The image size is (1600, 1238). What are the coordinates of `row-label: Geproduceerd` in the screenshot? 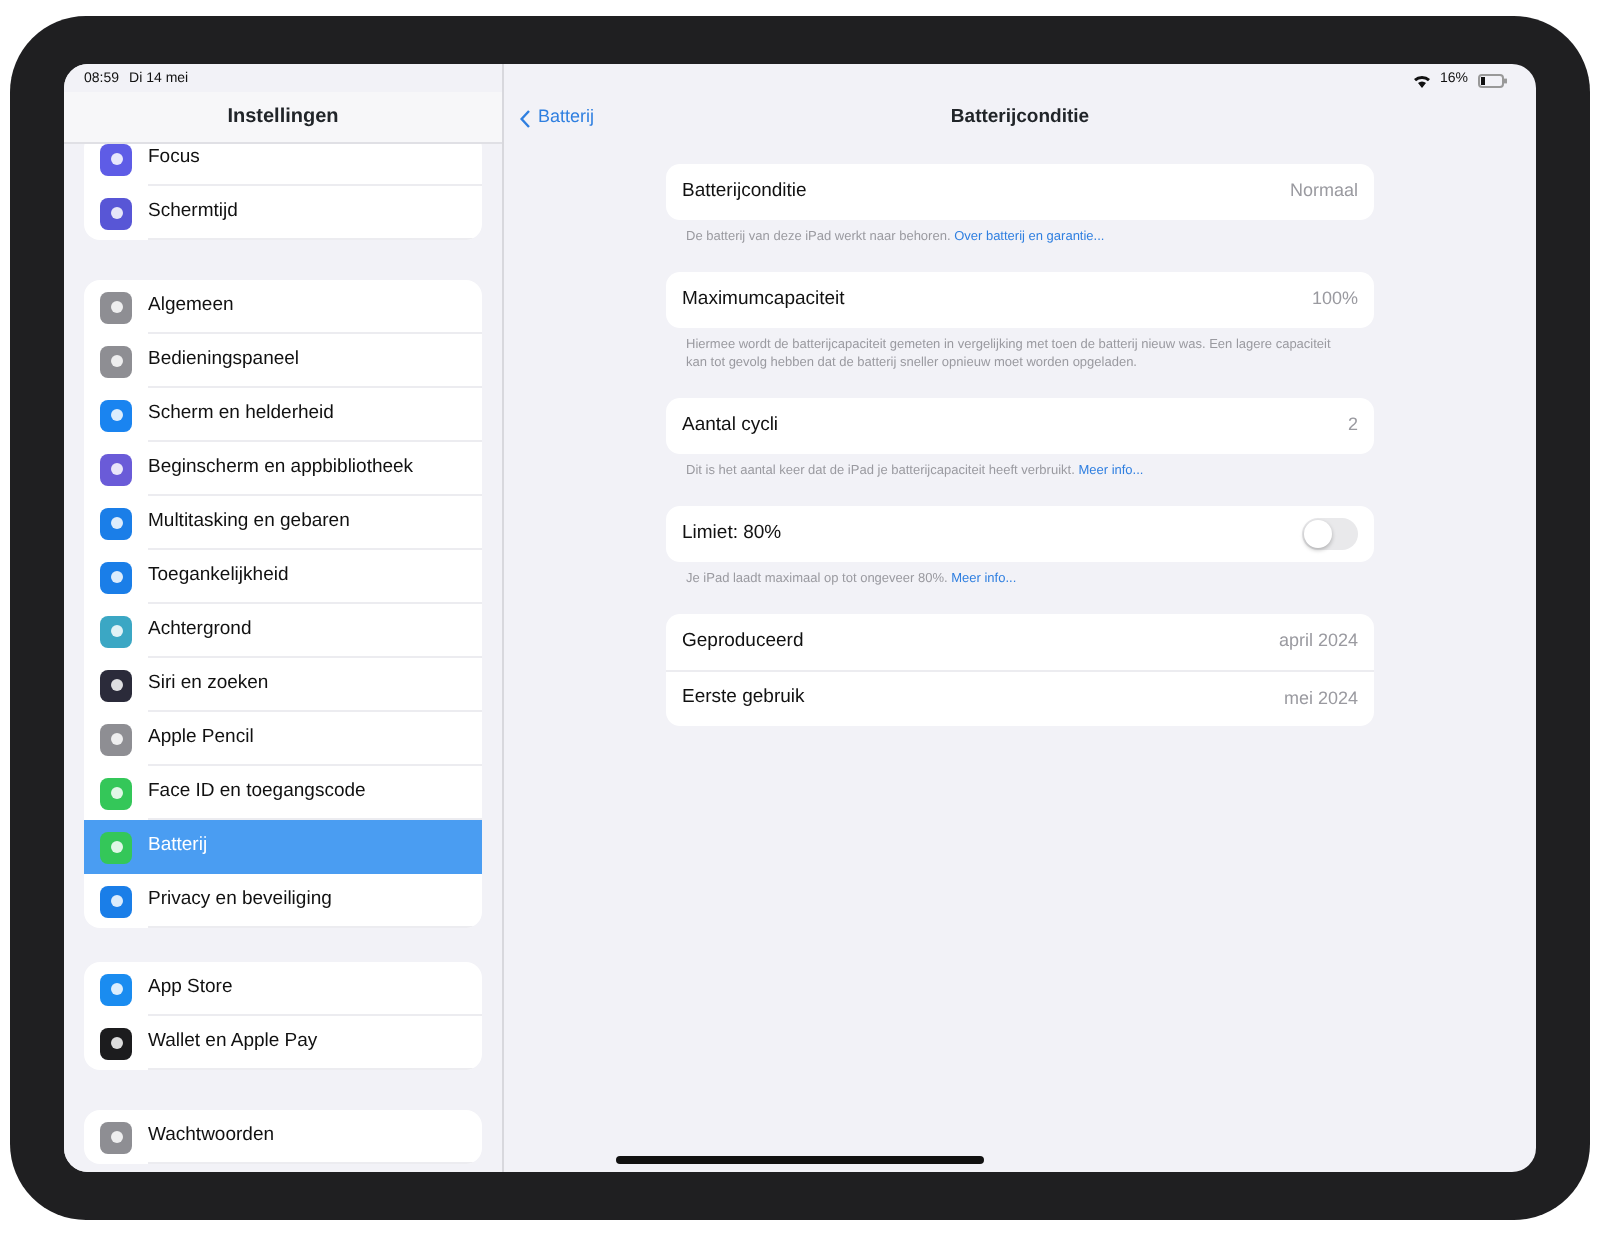 It's located at (743, 641).